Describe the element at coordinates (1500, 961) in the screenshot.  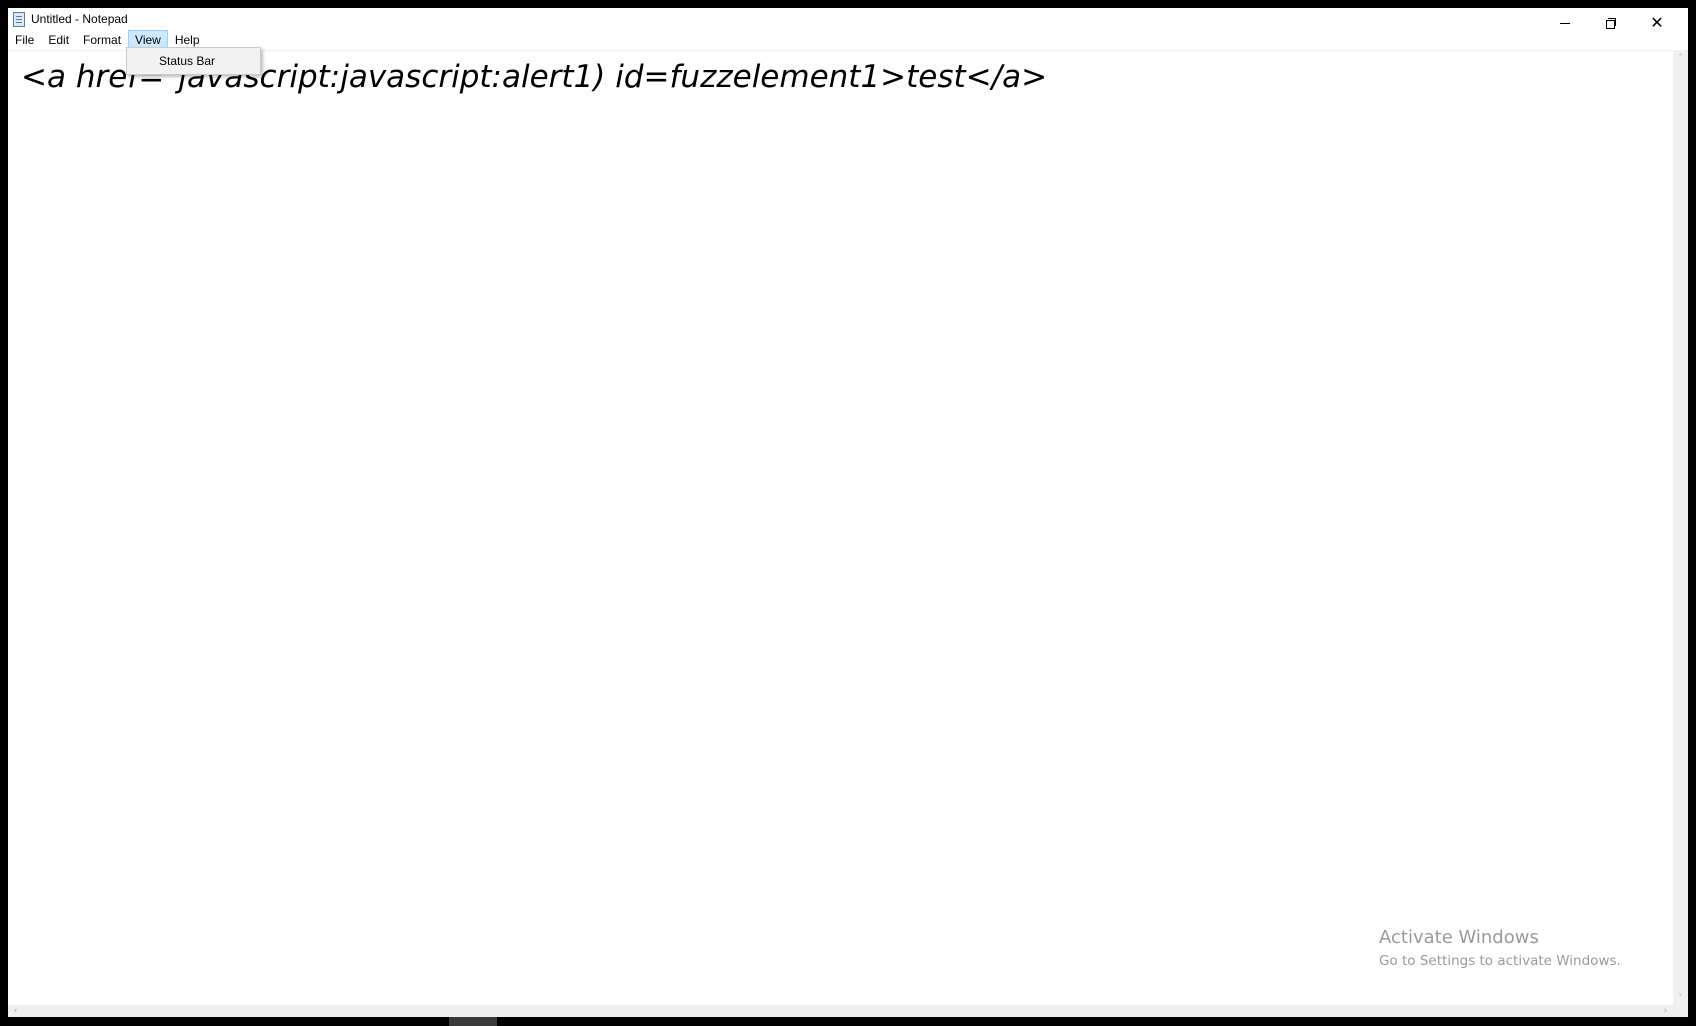
I see `watermark-subtitle: Go to Settings to activate Windows.` at that location.